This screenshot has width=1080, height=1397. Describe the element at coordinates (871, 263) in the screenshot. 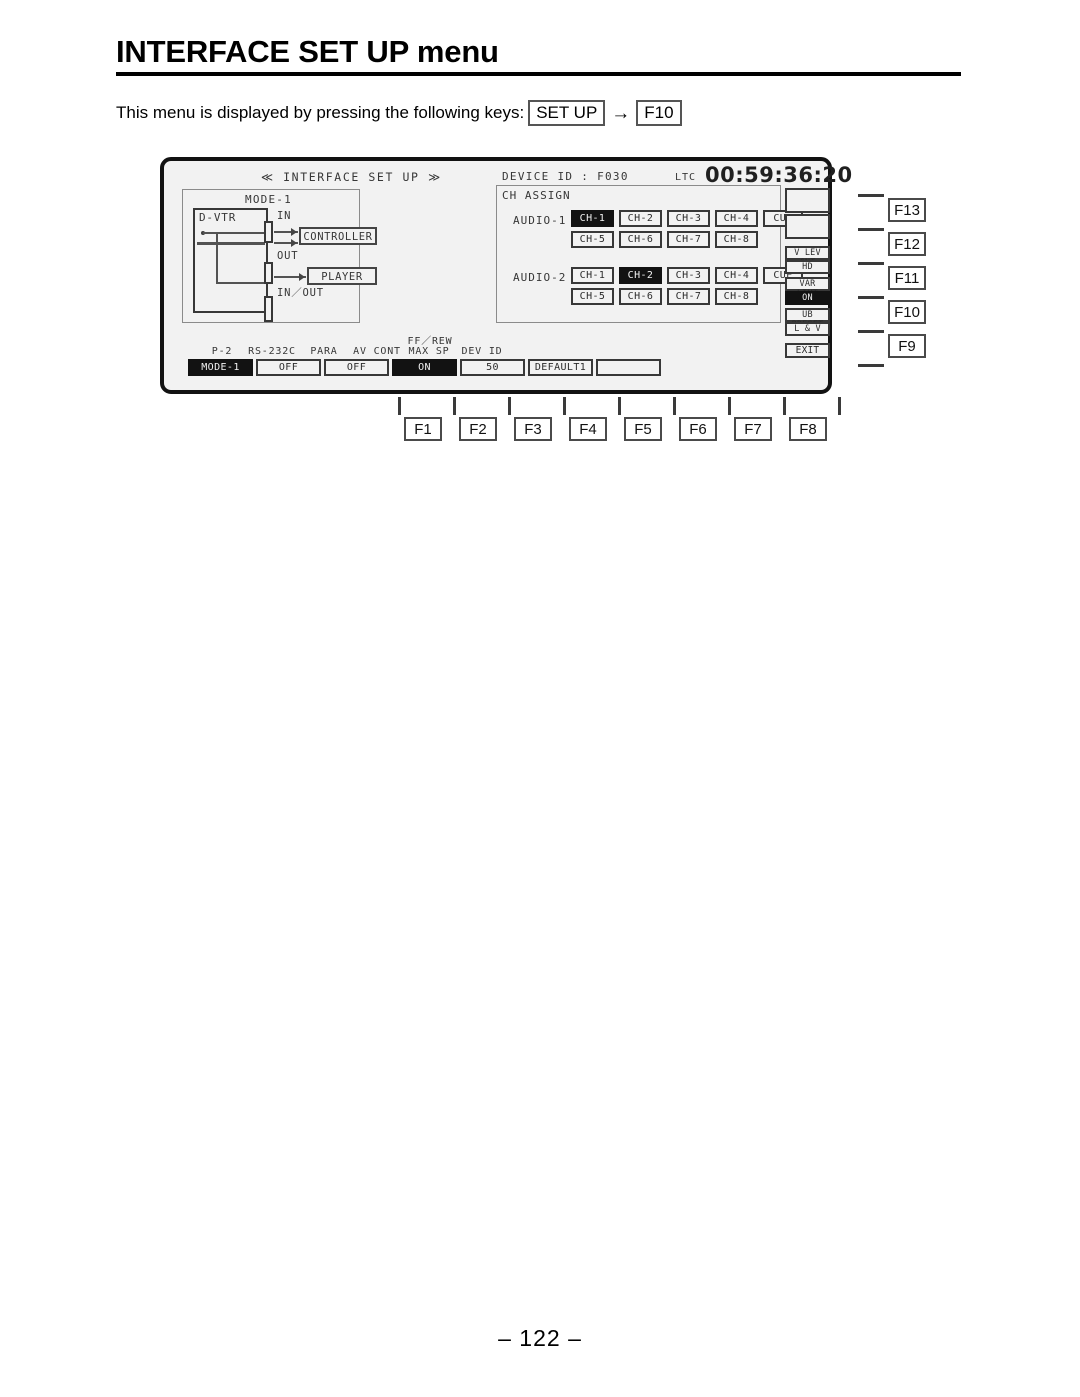

I see `tick-f12-bottom` at that location.